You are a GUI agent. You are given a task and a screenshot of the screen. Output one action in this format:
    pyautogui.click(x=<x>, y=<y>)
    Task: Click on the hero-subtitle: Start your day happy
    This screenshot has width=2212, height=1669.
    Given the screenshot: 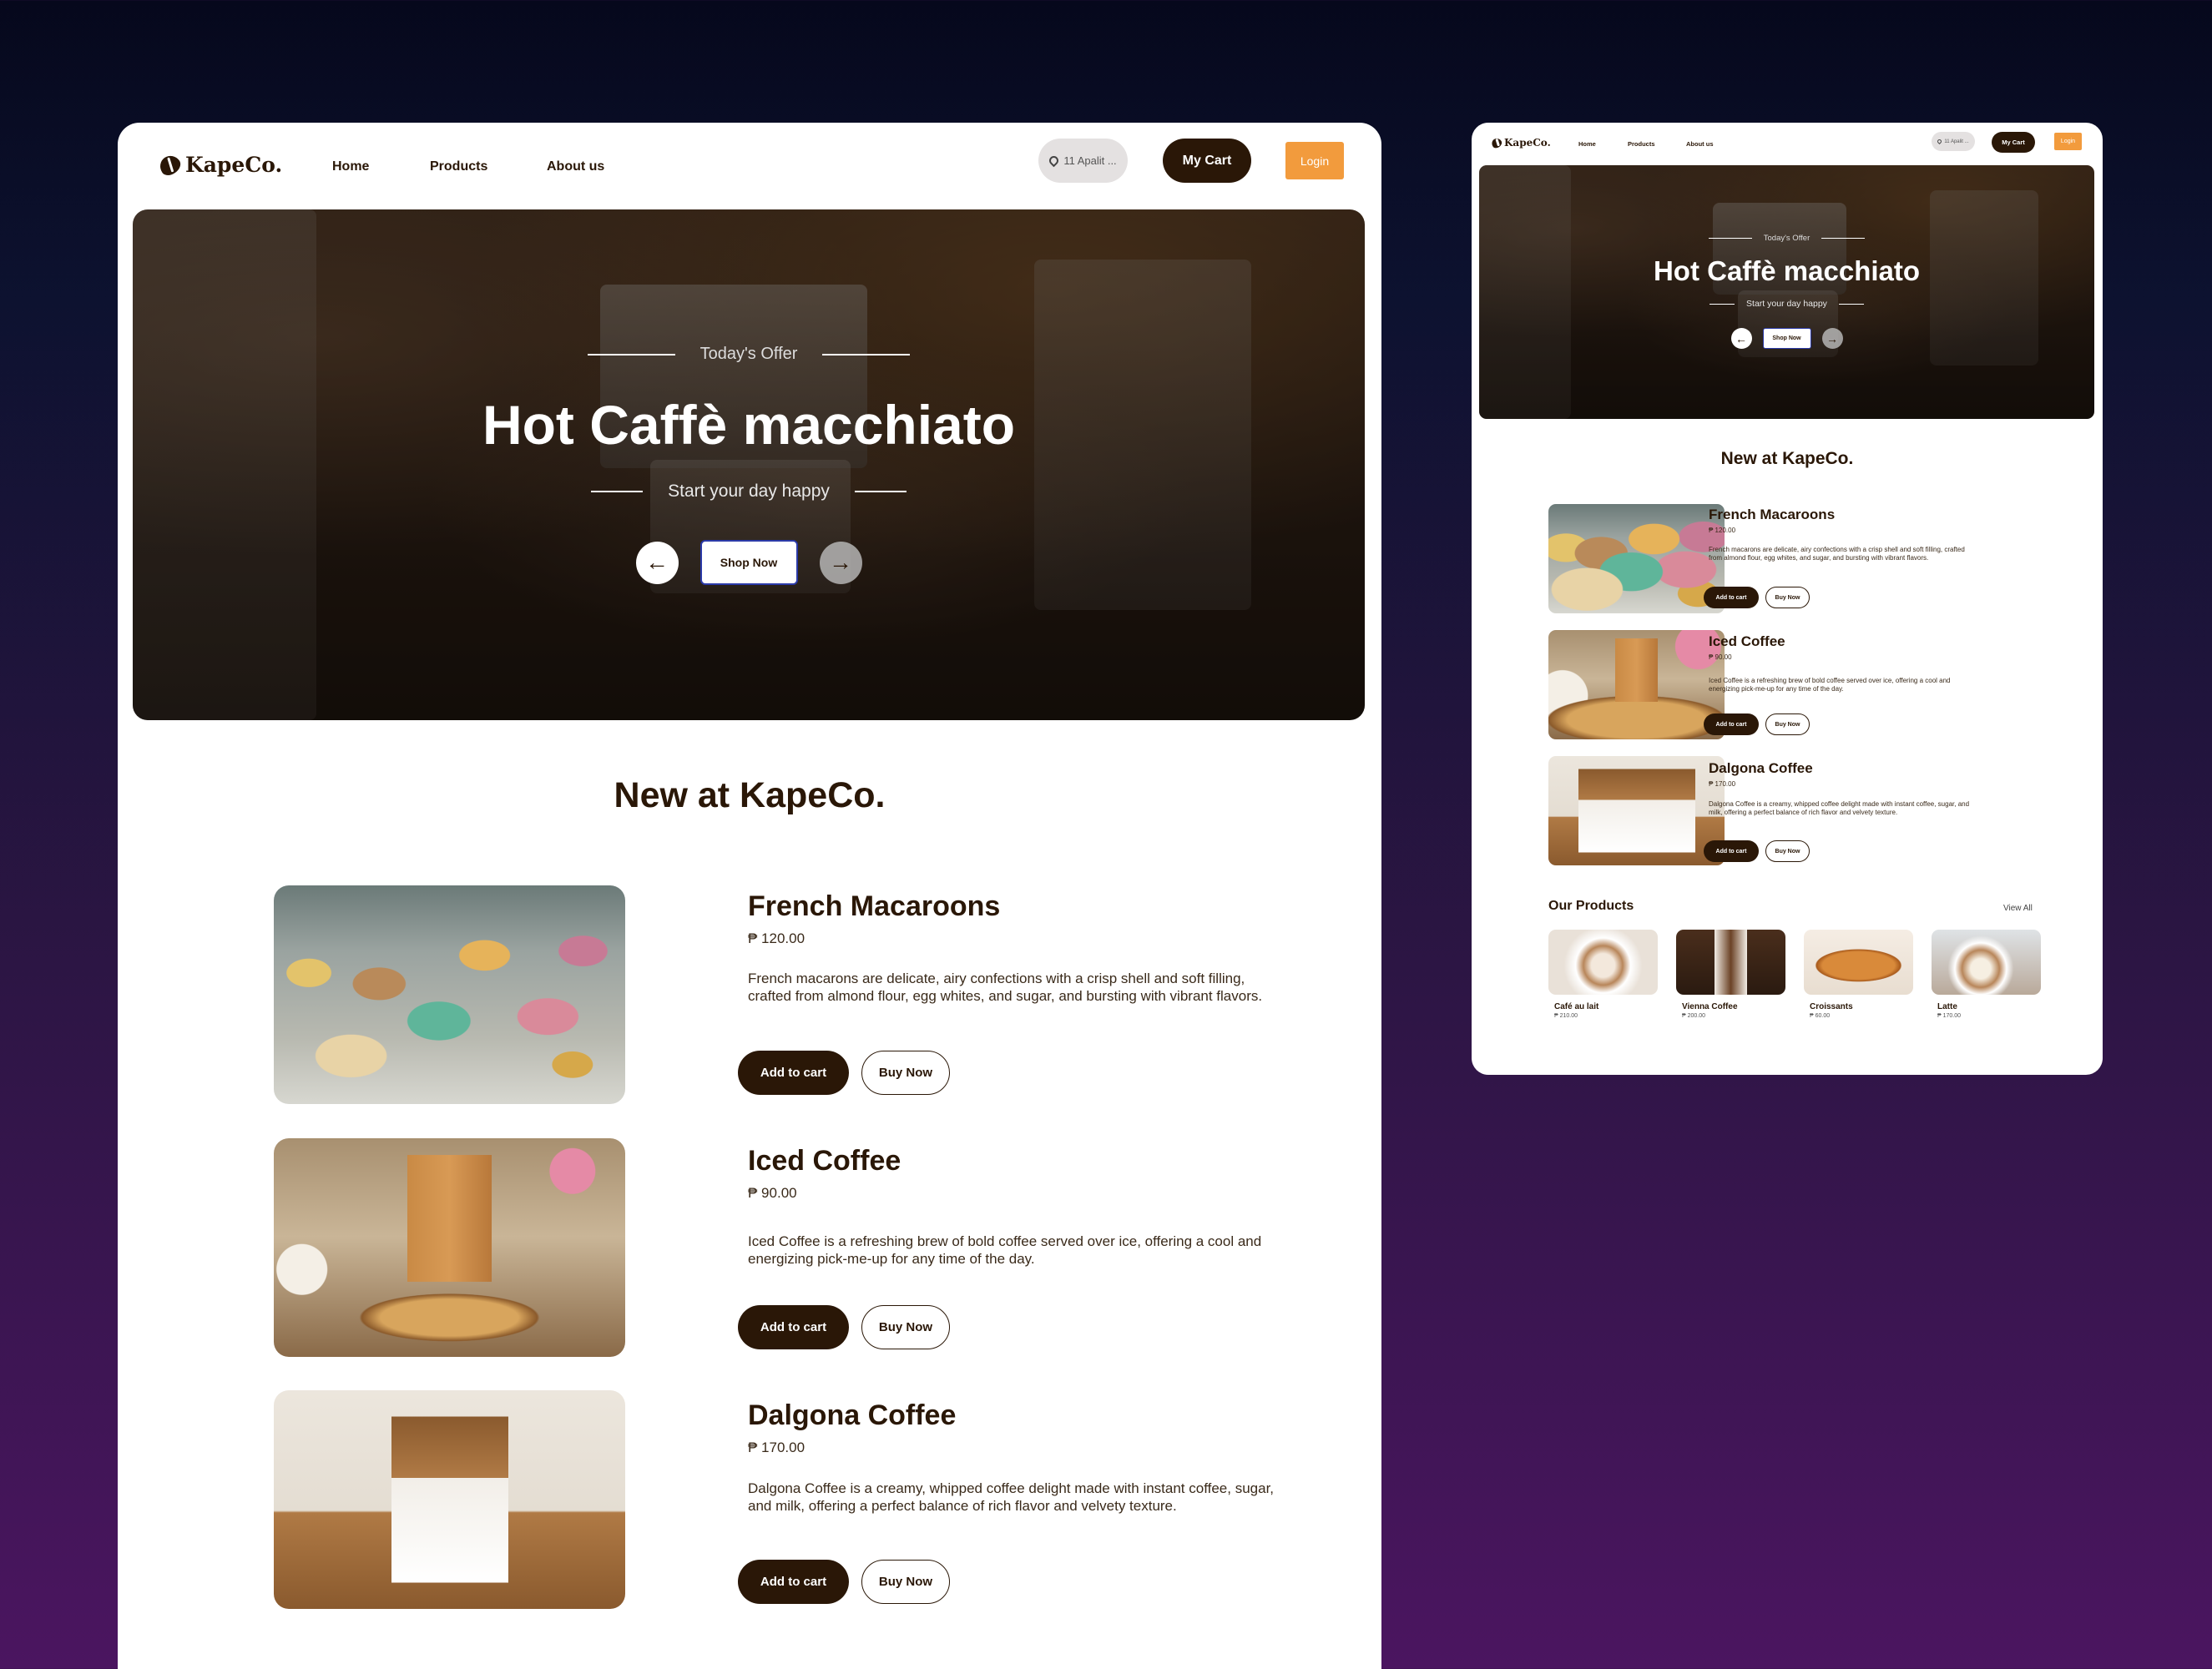 What is the action you would take?
    pyautogui.click(x=1786, y=304)
    